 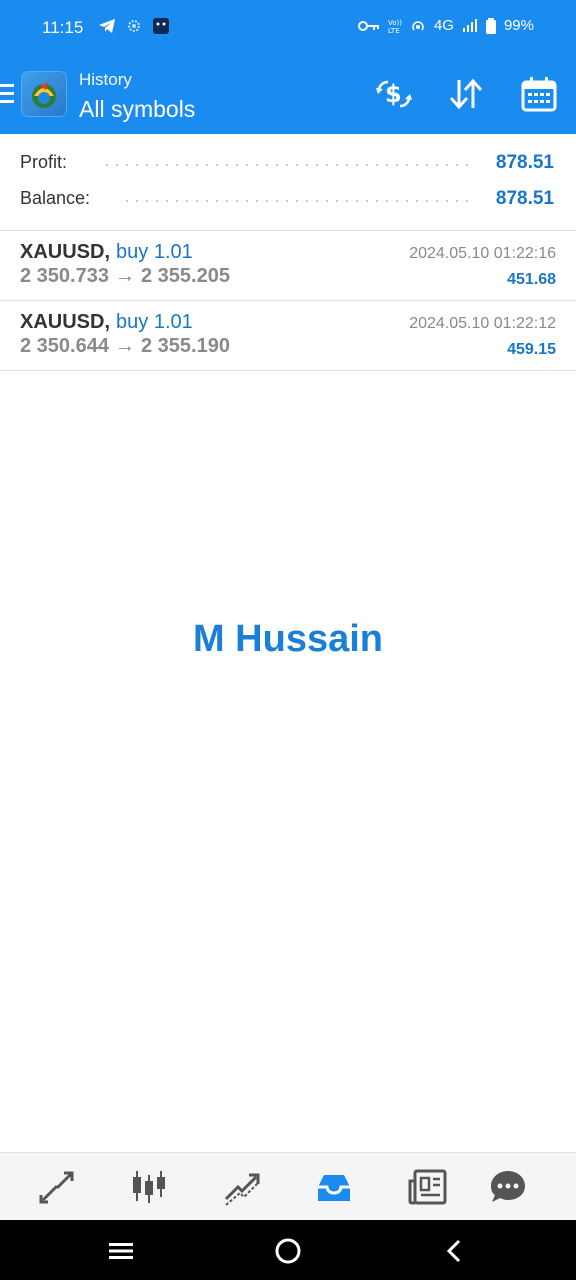 I want to click on close-price: 2 355.205, so click(x=185, y=276).